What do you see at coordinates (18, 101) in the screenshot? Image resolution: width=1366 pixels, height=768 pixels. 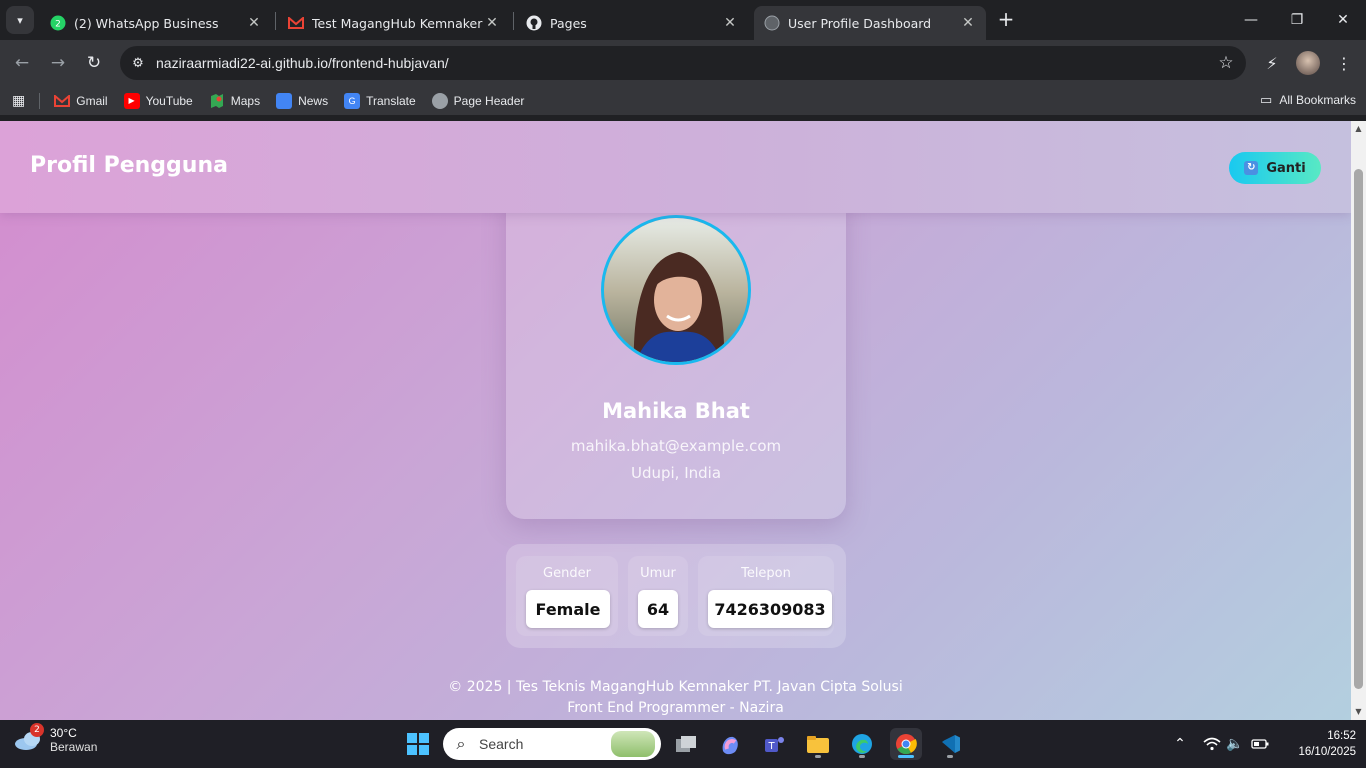 I see `apps-grid-icon: ▦` at bounding box center [18, 101].